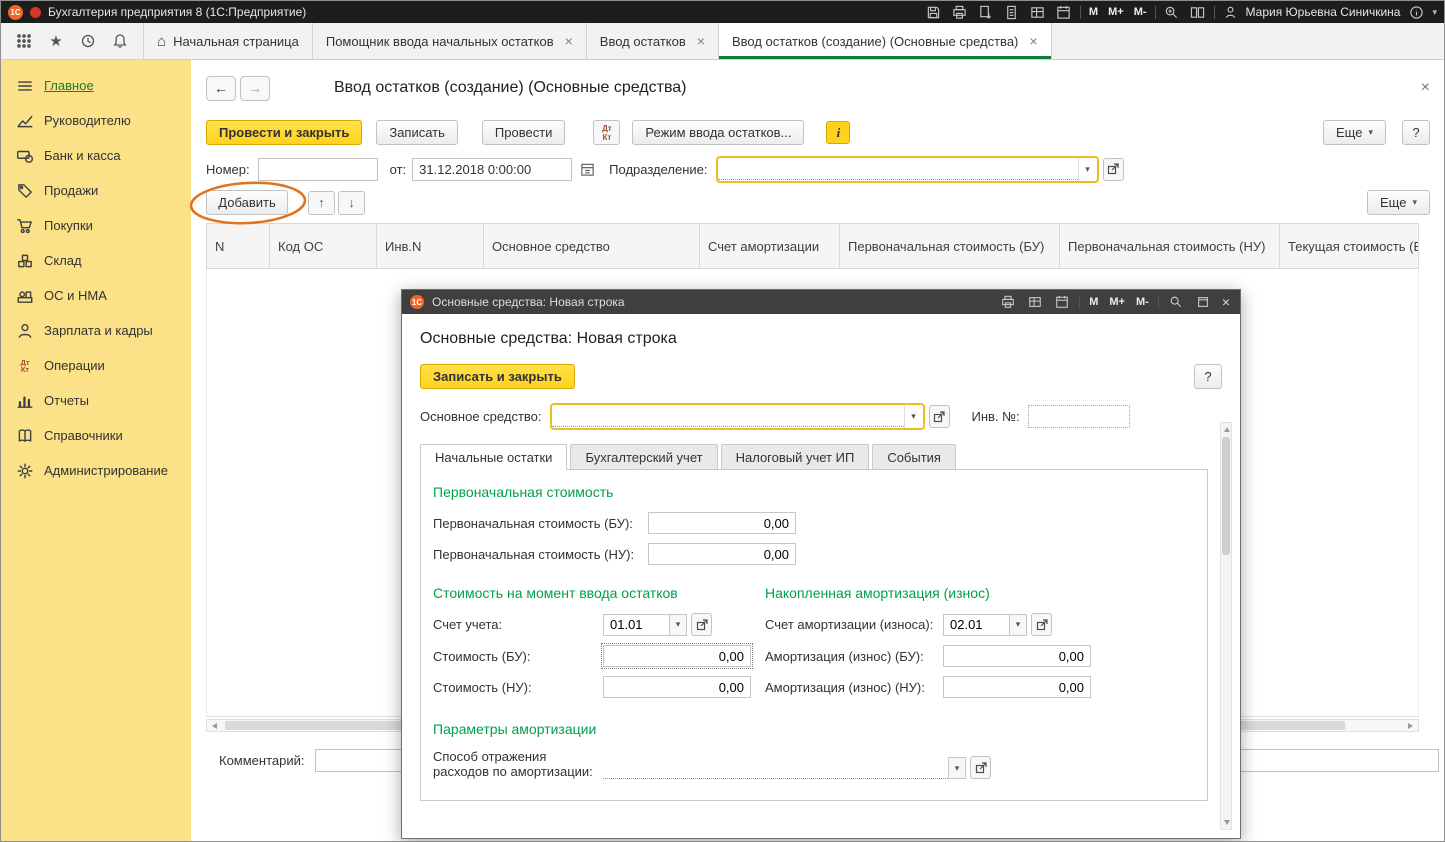 Image resolution: width=1445 pixels, height=842 pixels. Describe the element at coordinates (1012, 12) in the screenshot. I see `preview-icon` at that location.